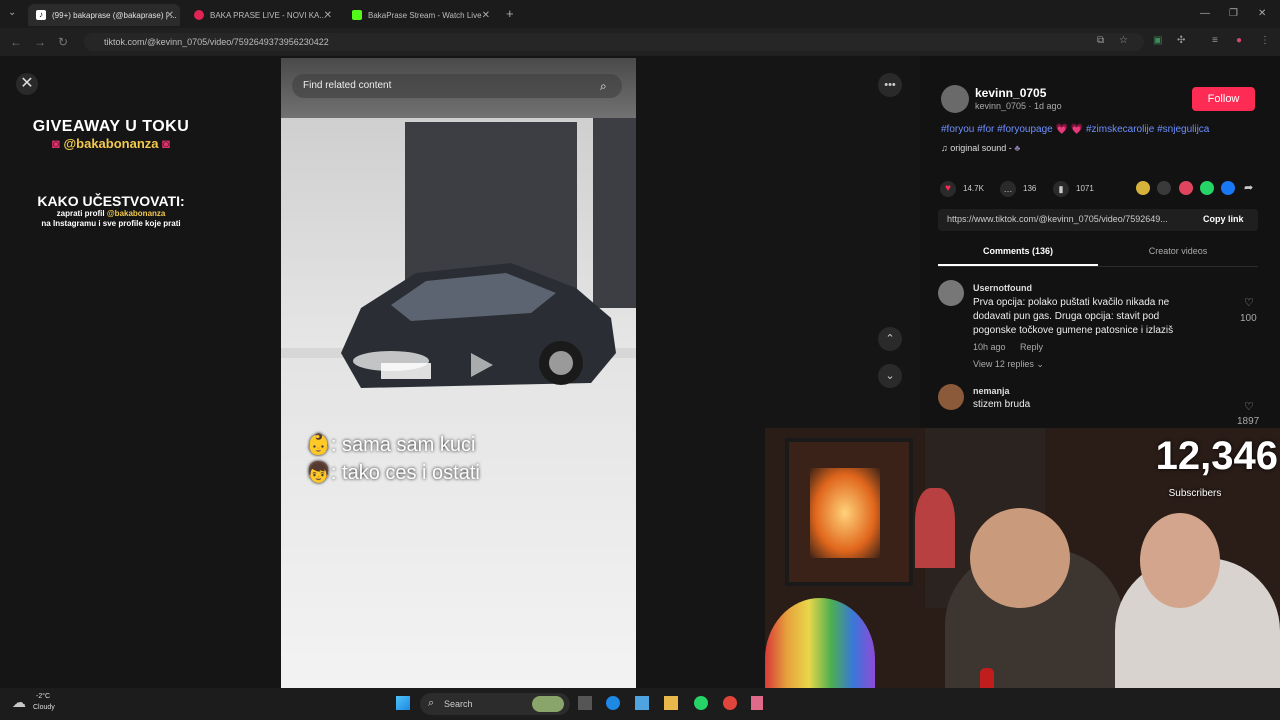  I want to click on cam-scene-man-face, so click(1020, 558).